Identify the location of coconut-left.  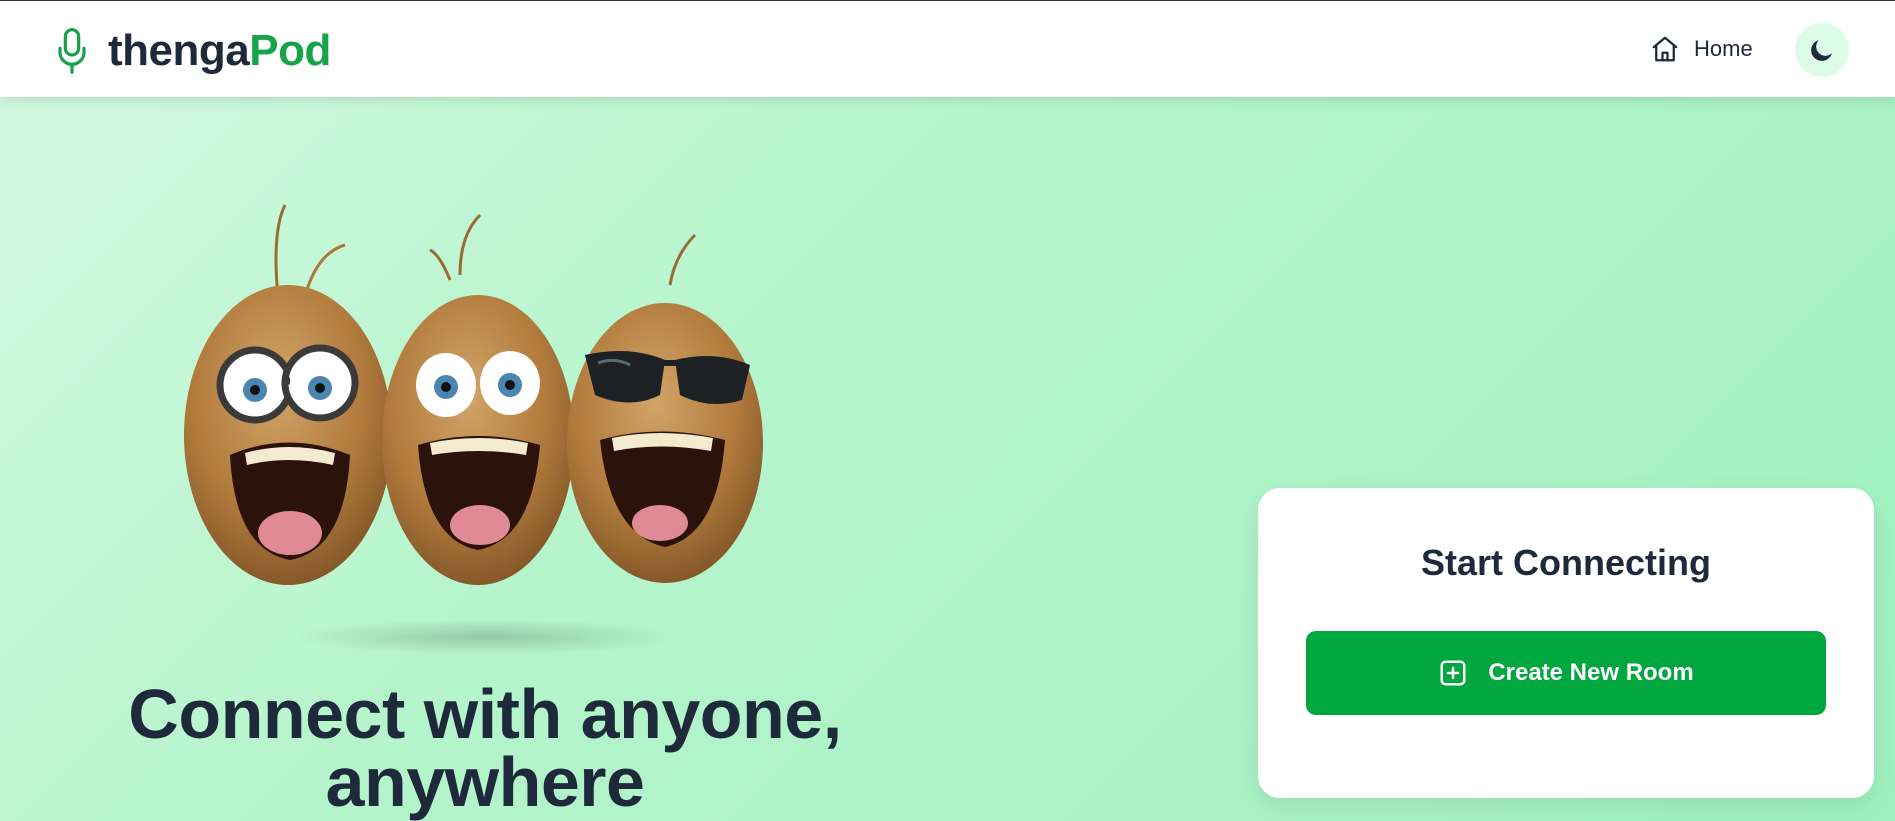
(288, 394).